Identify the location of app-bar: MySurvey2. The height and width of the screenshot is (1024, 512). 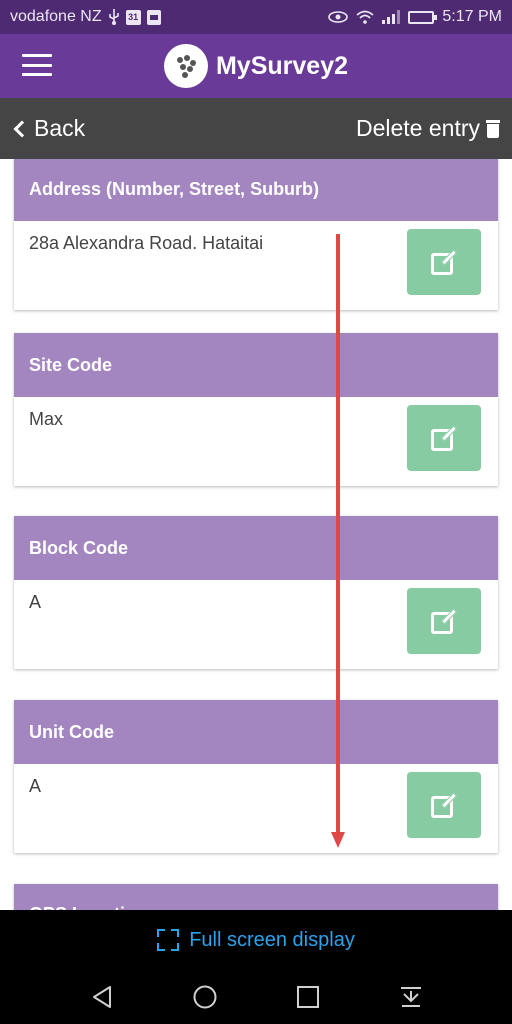
(256, 66).